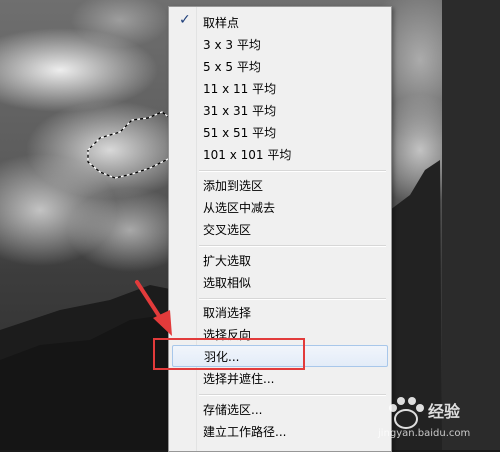 The image size is (500, 452). Describe the element at coordinates (153, 308) in the screenshot. I see `annotation-arrow-icon` at that location.